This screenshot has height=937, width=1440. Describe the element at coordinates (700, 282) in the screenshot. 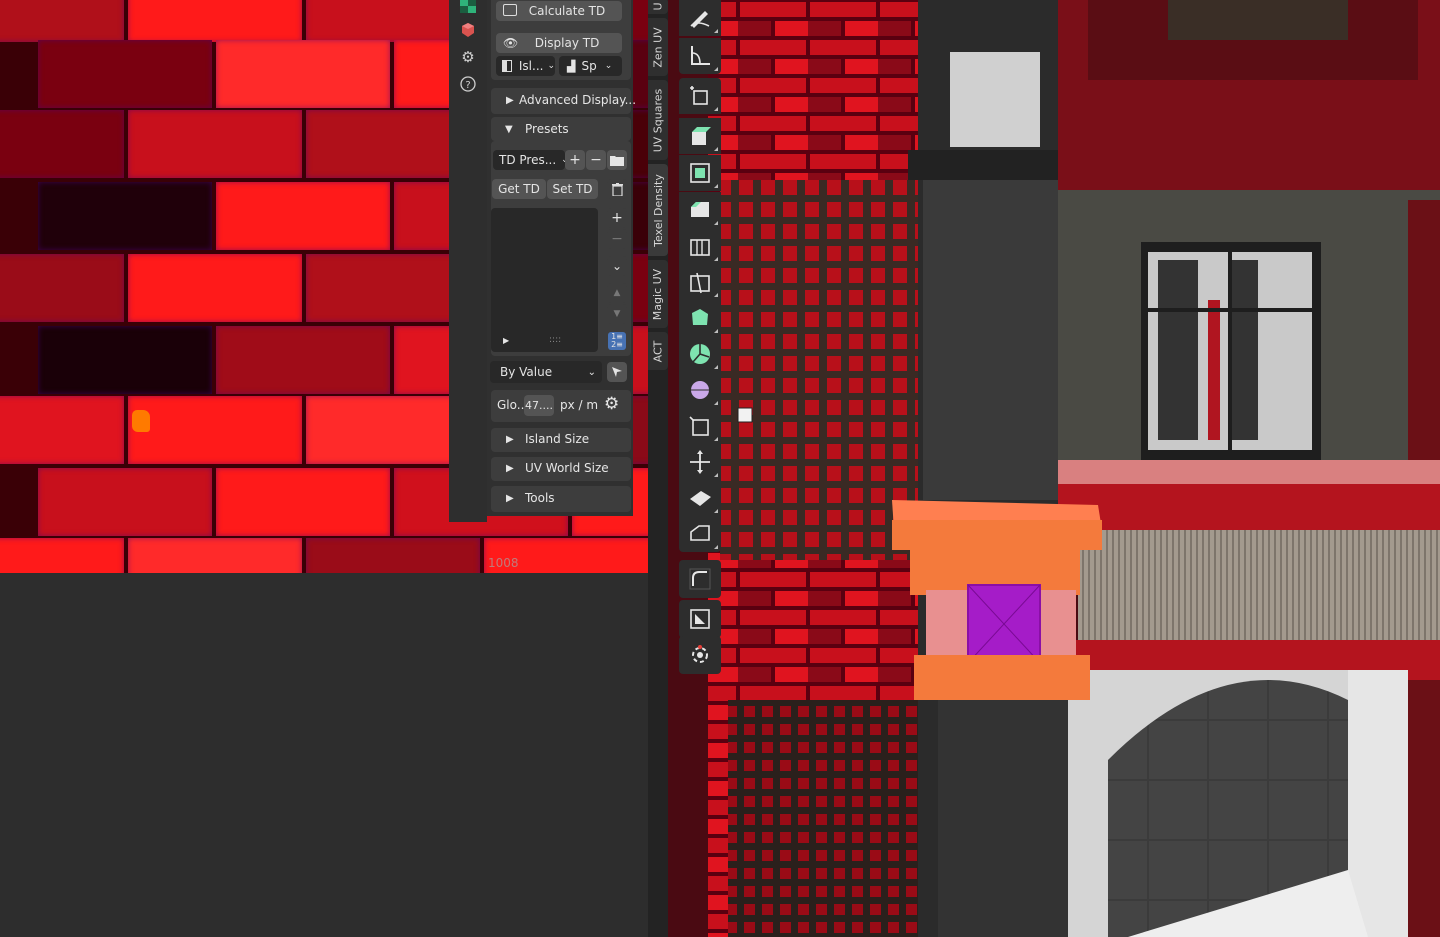

I see `knife-tool-button` at that location.